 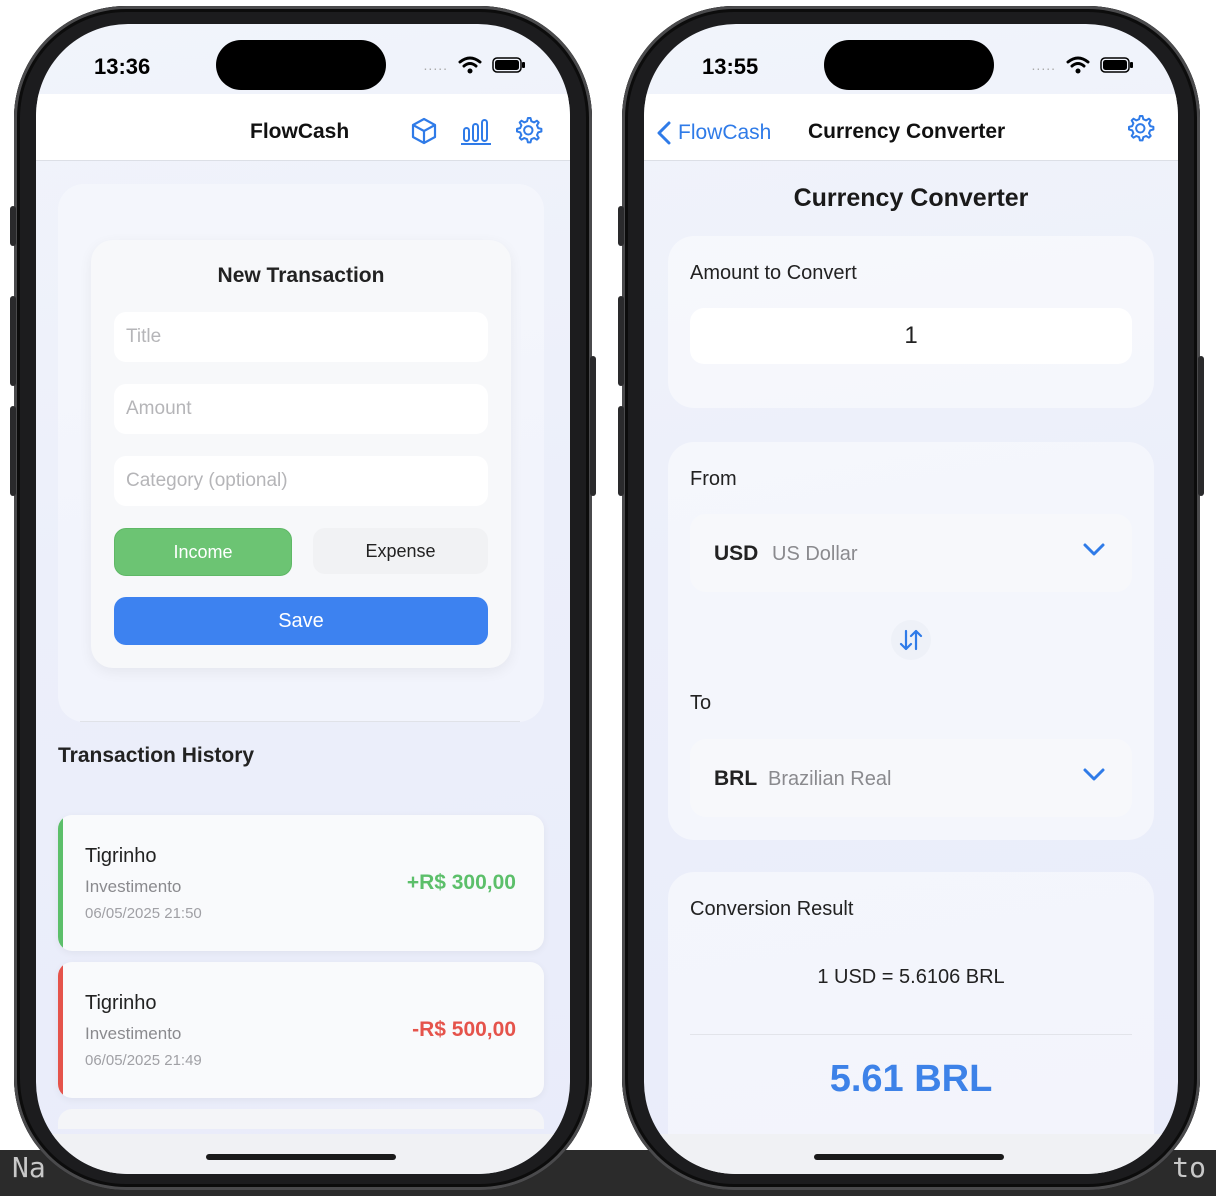 I want to click on transaction-date: 06/05/2025 21:49, so click(x=143, y=1060).